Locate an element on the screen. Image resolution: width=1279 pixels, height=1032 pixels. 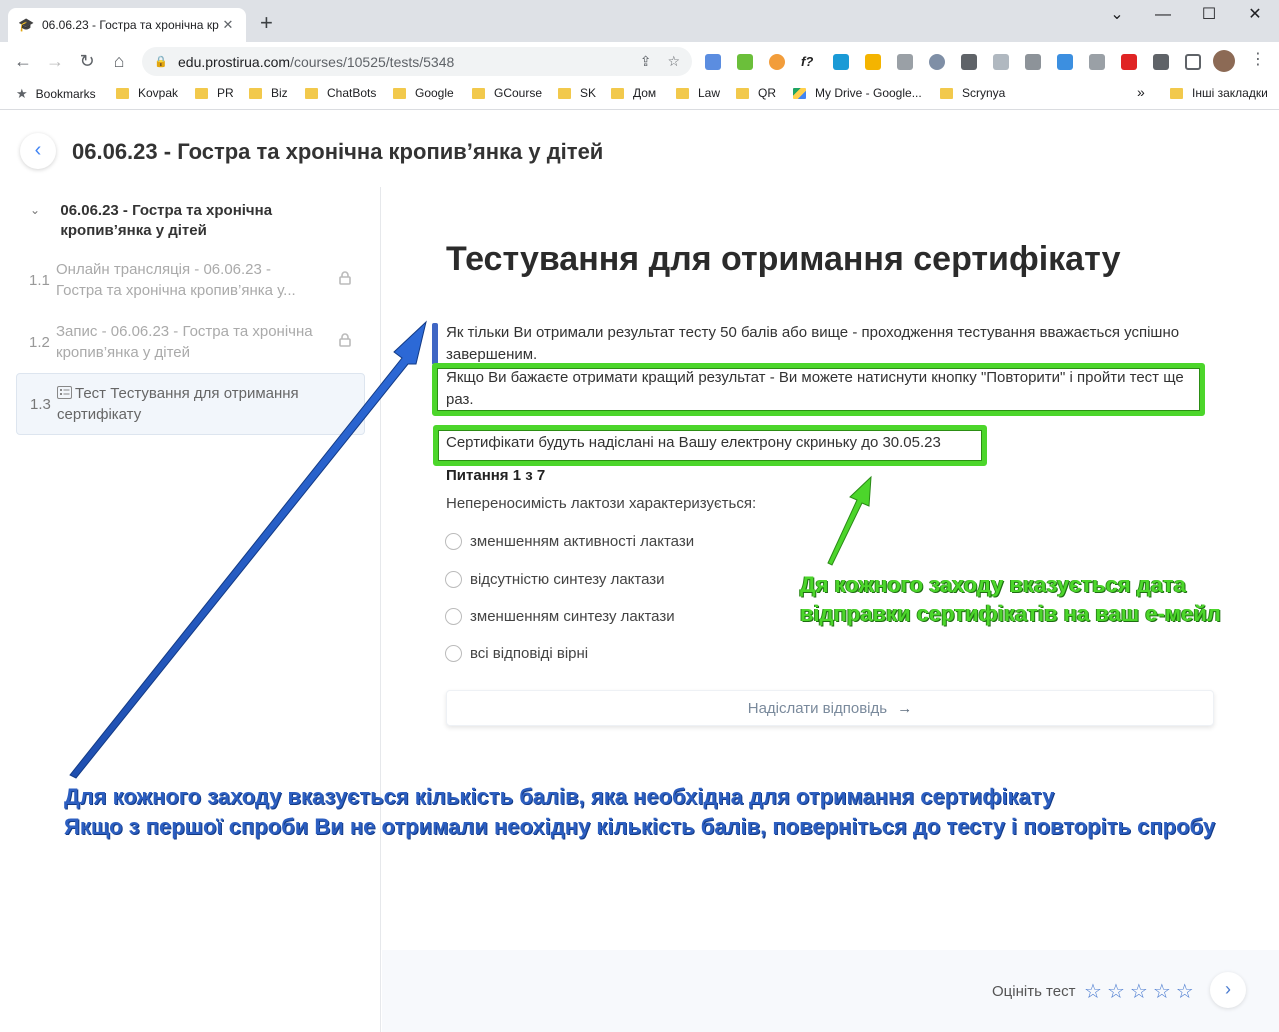
facebook-extension-icon is located at coordinates (969, 62).